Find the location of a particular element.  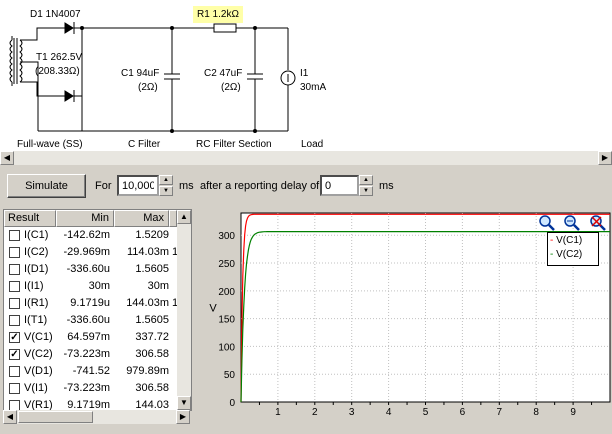

result-min: -741.52 is located at coordinates (91, 371).